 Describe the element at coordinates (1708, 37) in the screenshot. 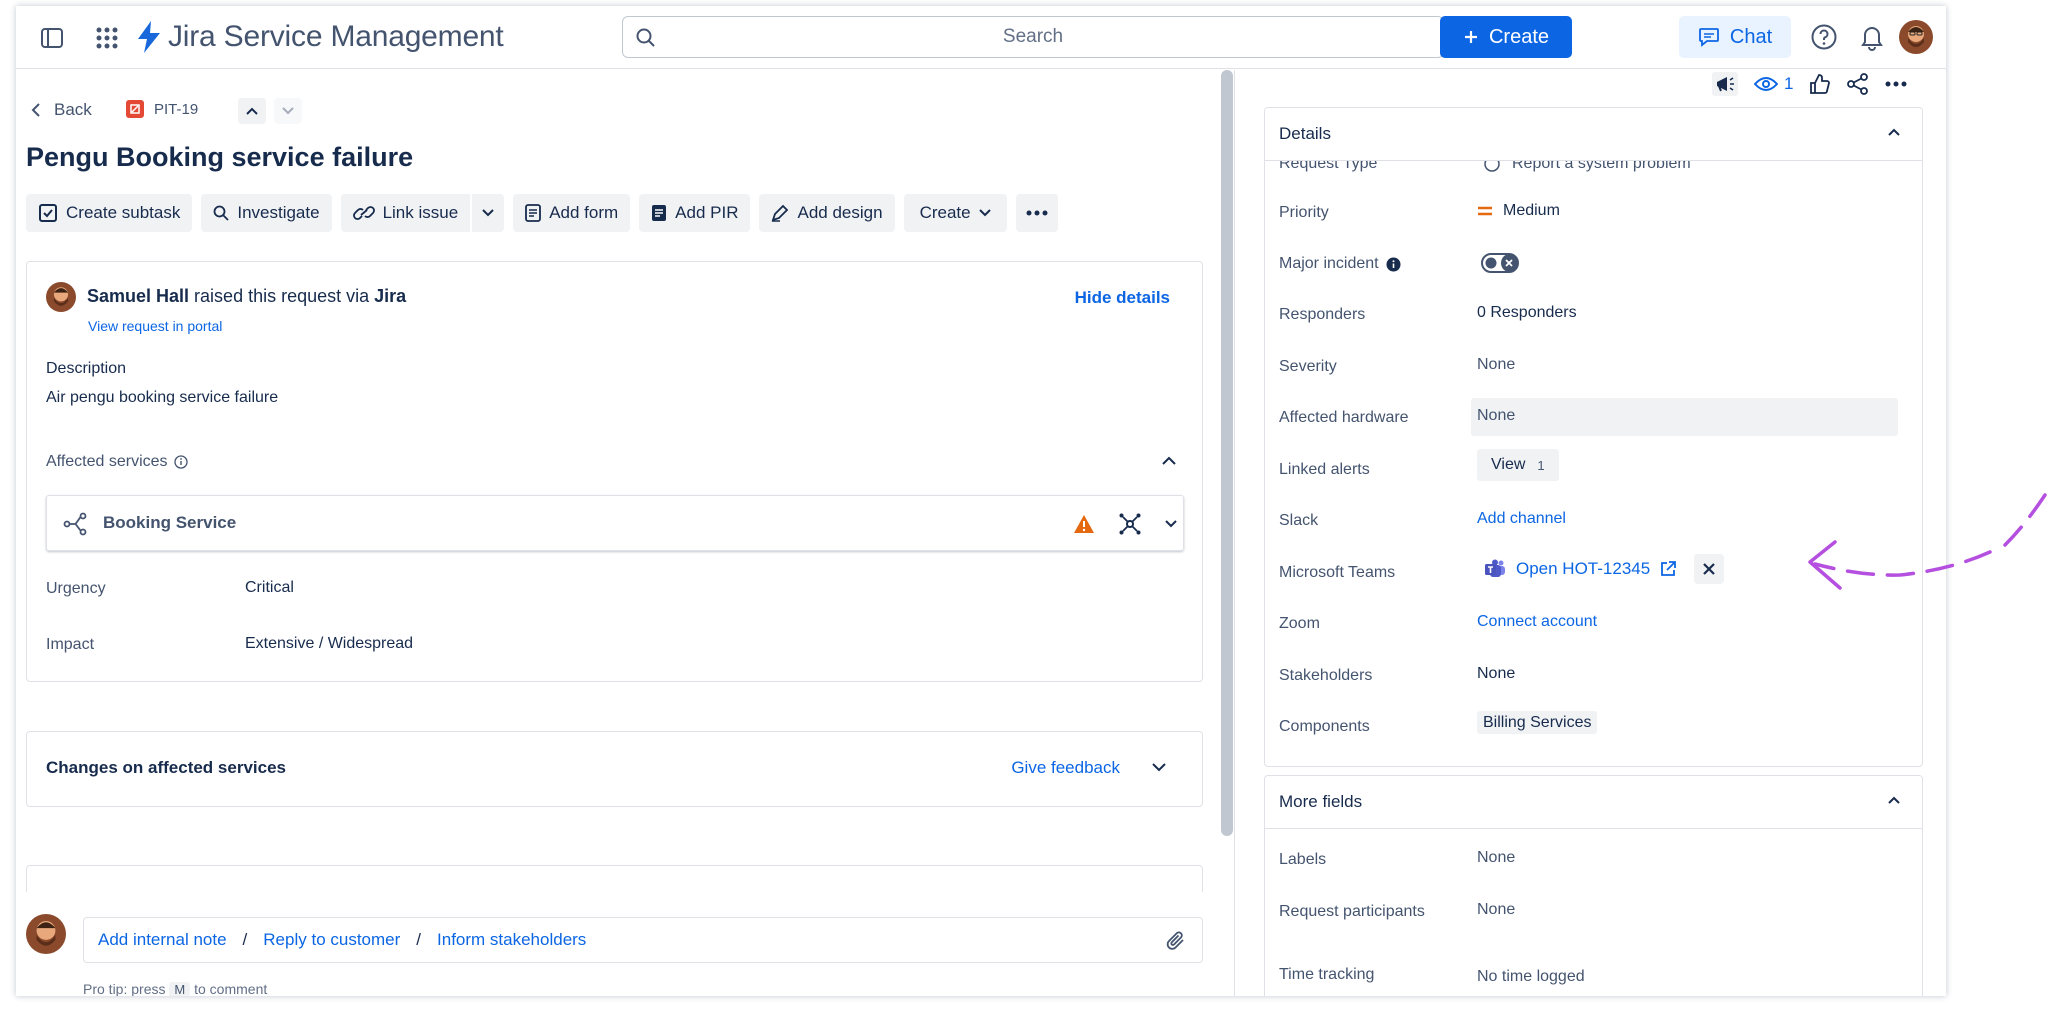

I see `chat-icon` at that location.